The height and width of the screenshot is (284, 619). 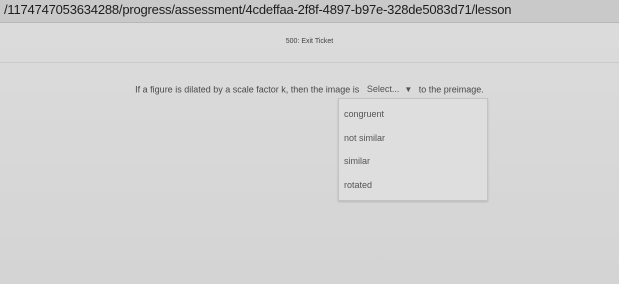 What do you see at coordinates (358, 185) in the screenshot?
I see `dropdown-option-rotated: rotated` at bounding box center [358, 185].